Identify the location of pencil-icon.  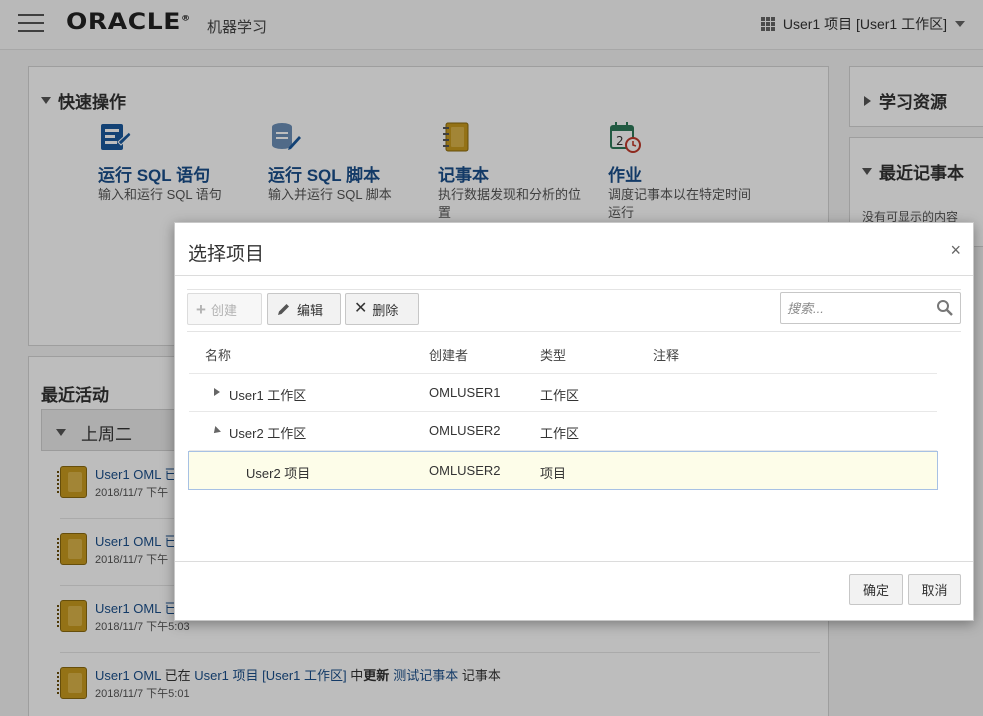
(283, 309).